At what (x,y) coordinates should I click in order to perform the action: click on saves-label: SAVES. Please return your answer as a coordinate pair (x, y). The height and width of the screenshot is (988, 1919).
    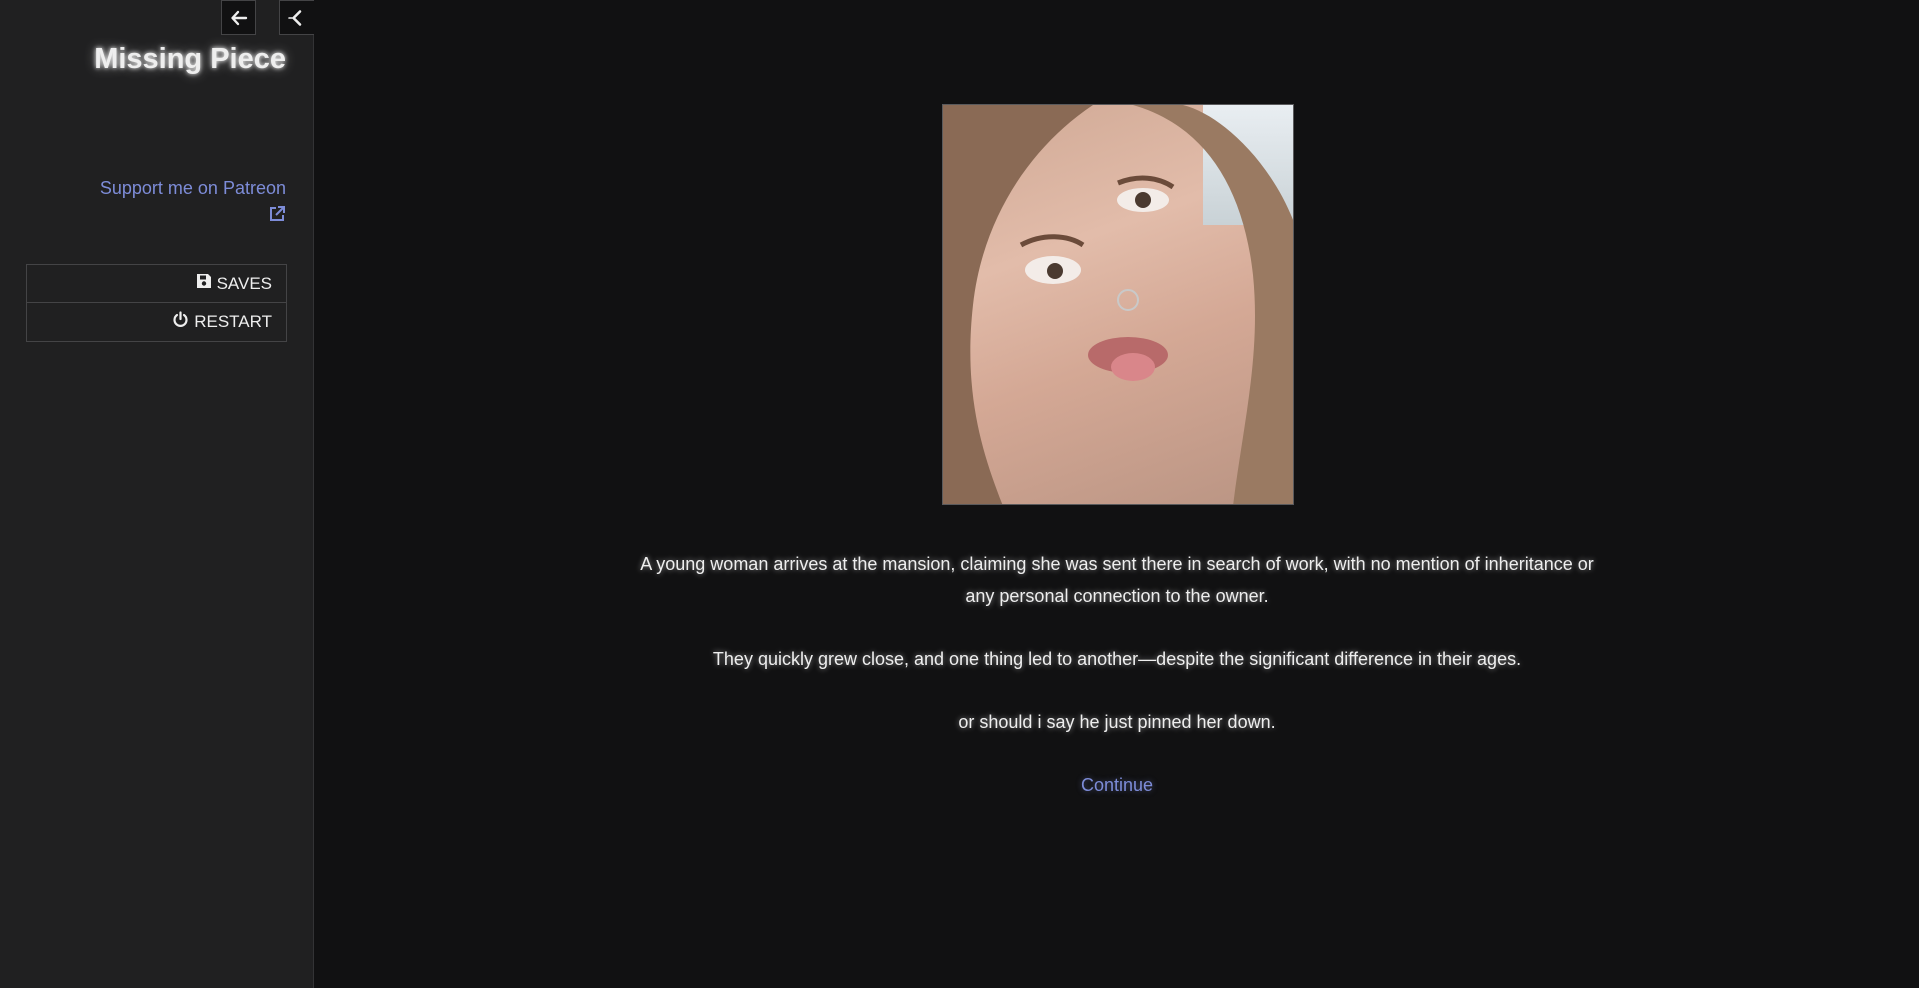
    Looking at the image, I should click on (244, 283).